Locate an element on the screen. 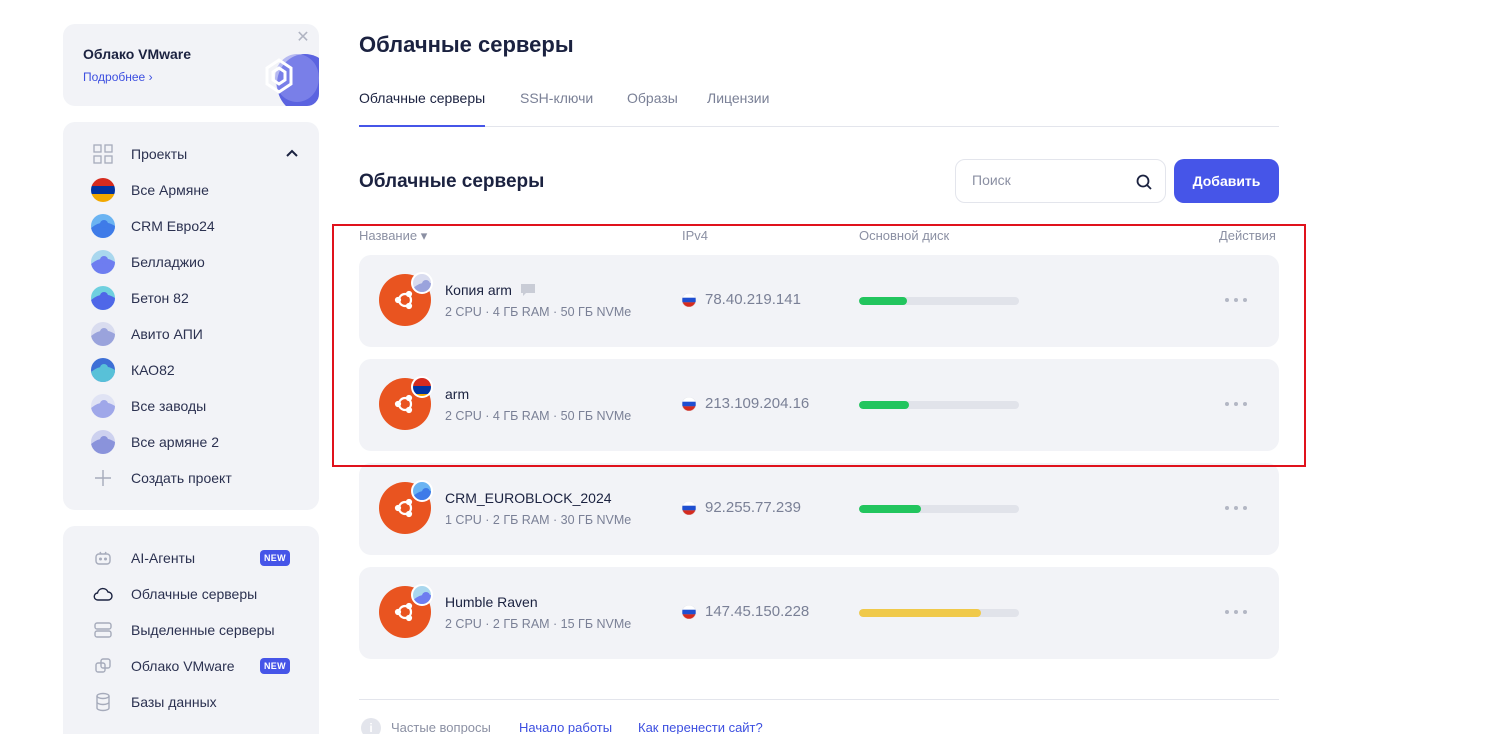  column-header-name: Название ▾ is located at coordinates (393, 236).